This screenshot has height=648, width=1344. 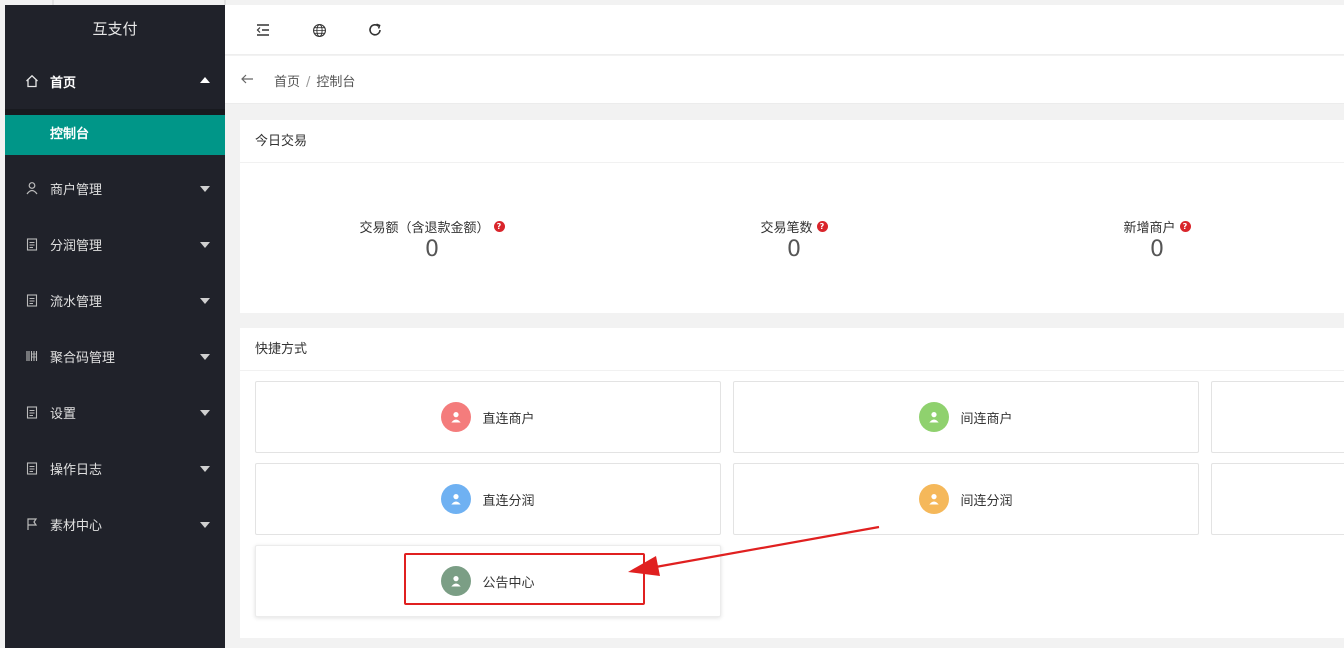 I want to click on stat-transaction-count: 交易笔数 ? 0, so click(x=794, y=239).